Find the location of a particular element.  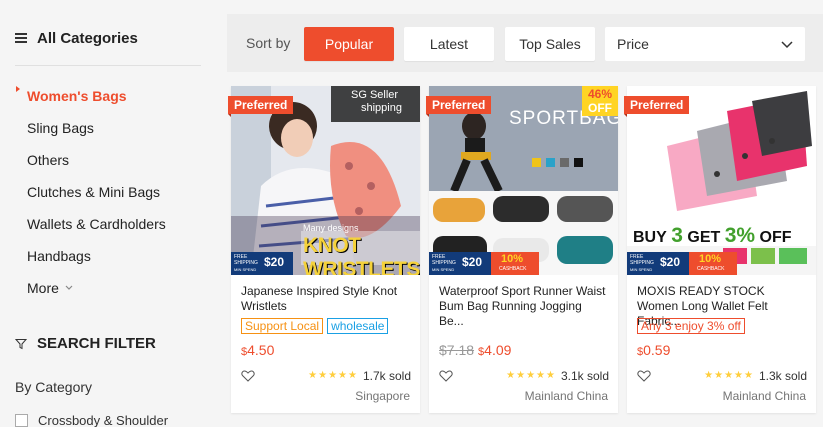

filter-option-label: Crossbody & Shoulder is located at coordinates (103, 420).